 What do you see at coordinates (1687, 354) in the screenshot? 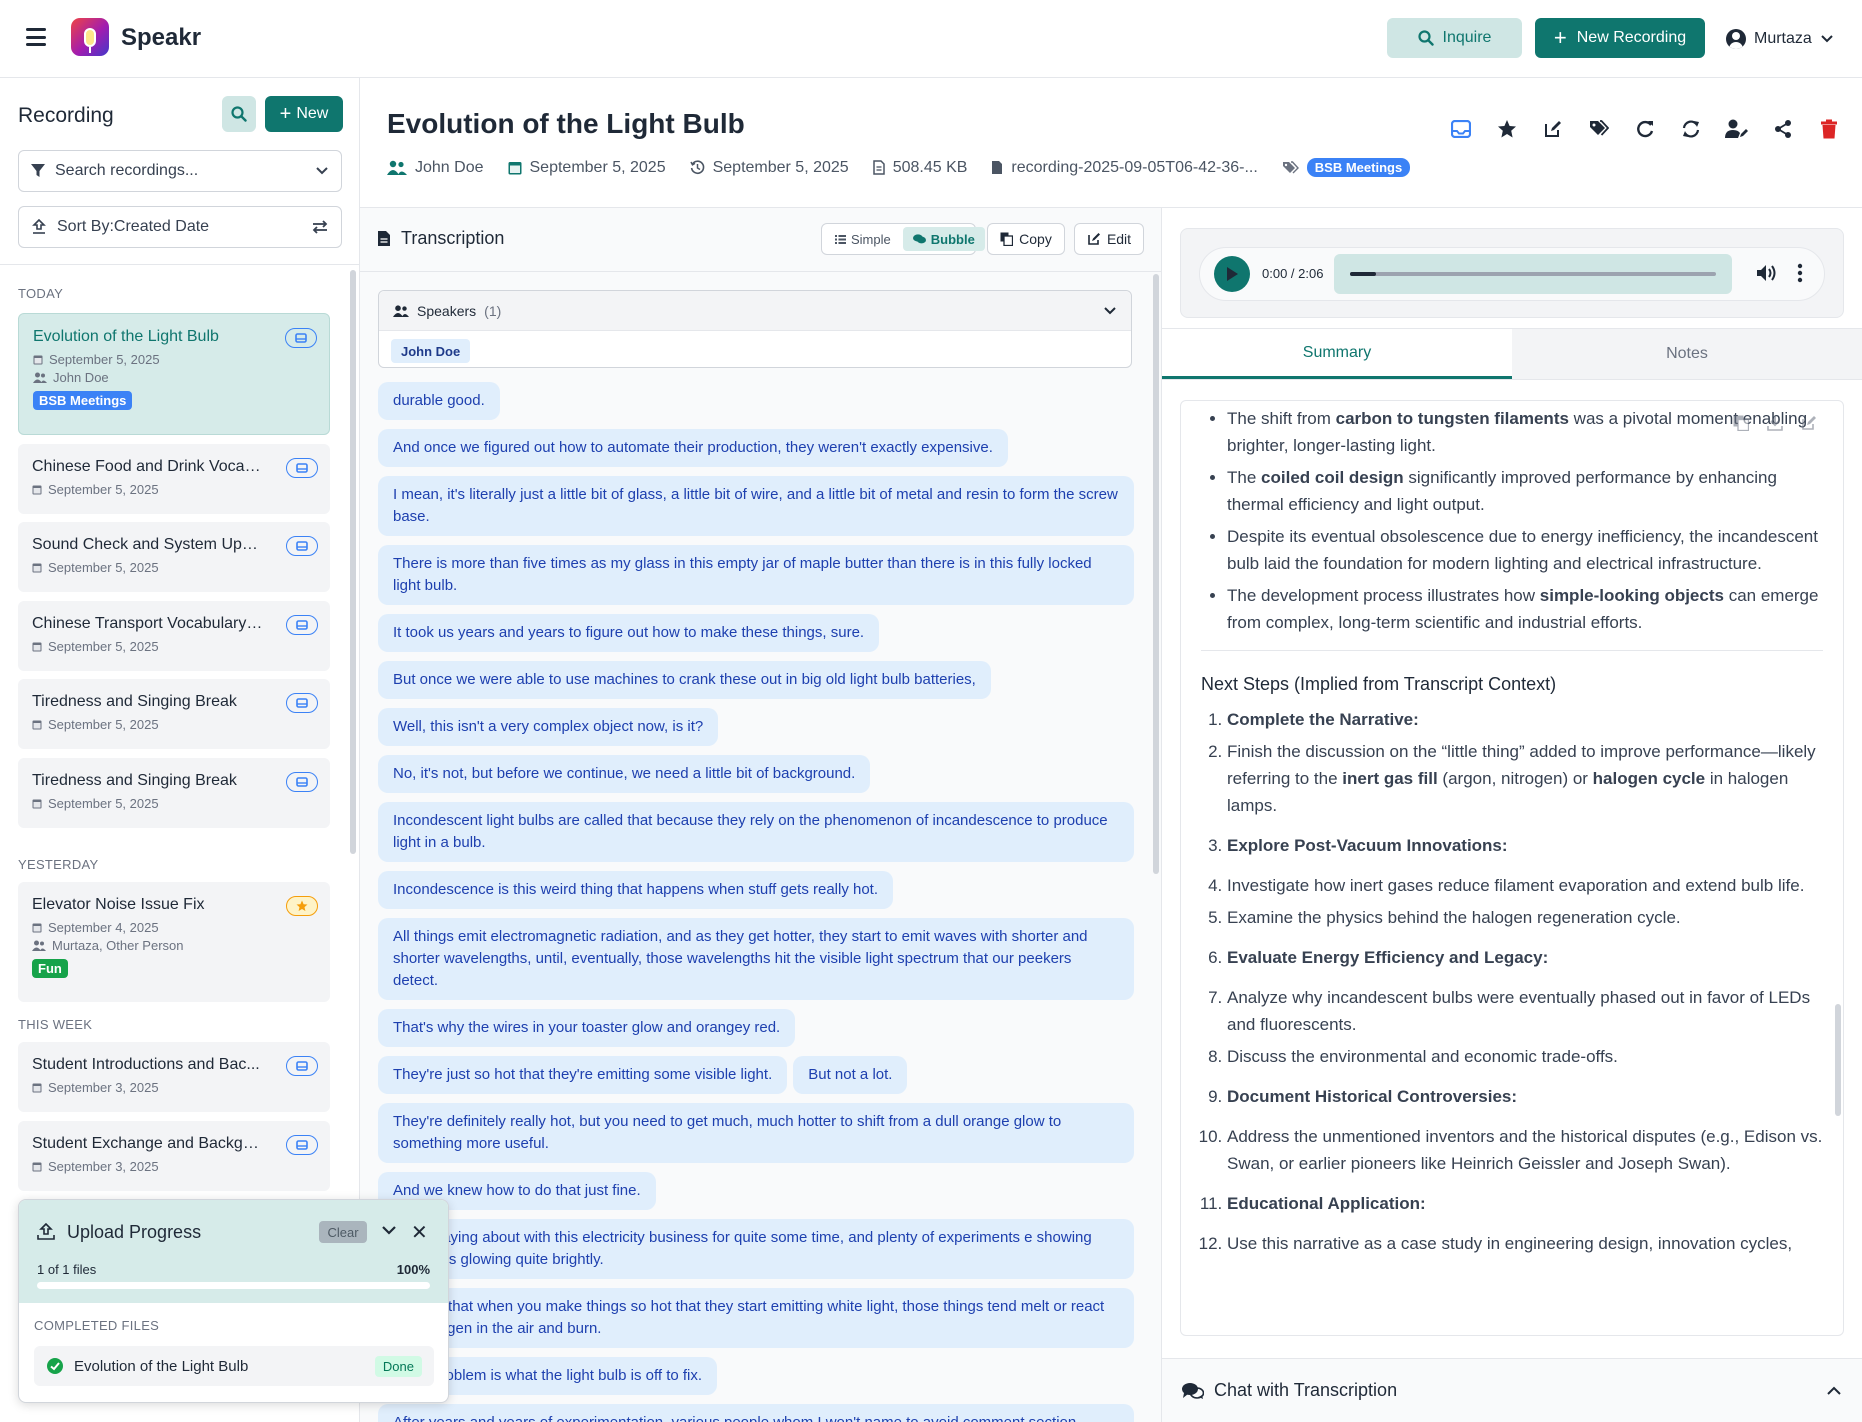
I see `tab-notes: Notes` at bounding box center [1687, 354].